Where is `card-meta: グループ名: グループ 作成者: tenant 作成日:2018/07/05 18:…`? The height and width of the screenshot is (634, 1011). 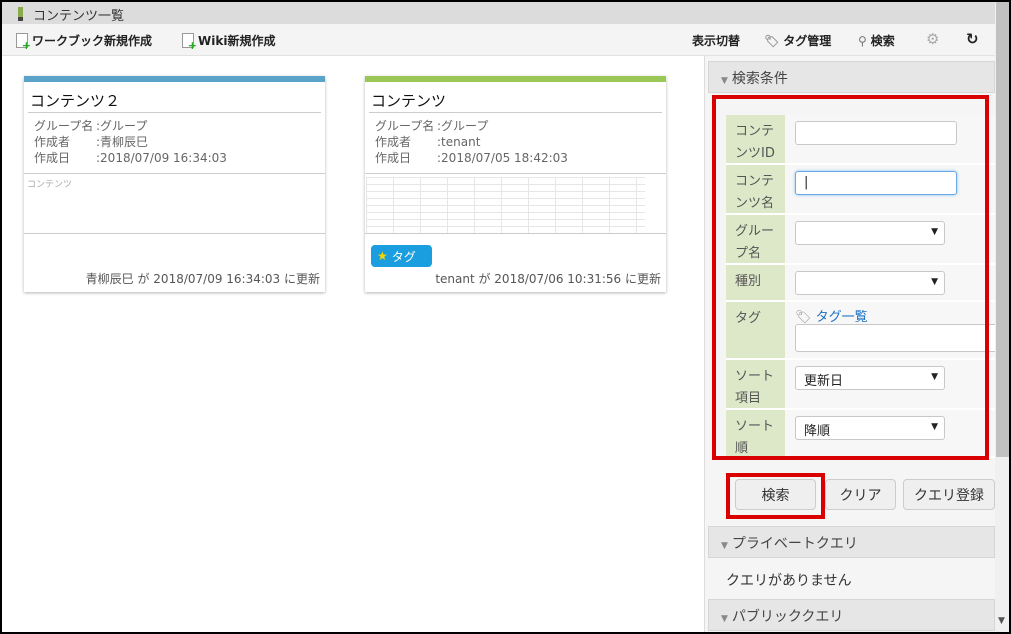
card-meta: グループ名: グループ 作成者: tenant 作成日:2018/07/05 18:… is located at coordinates (471, 142).